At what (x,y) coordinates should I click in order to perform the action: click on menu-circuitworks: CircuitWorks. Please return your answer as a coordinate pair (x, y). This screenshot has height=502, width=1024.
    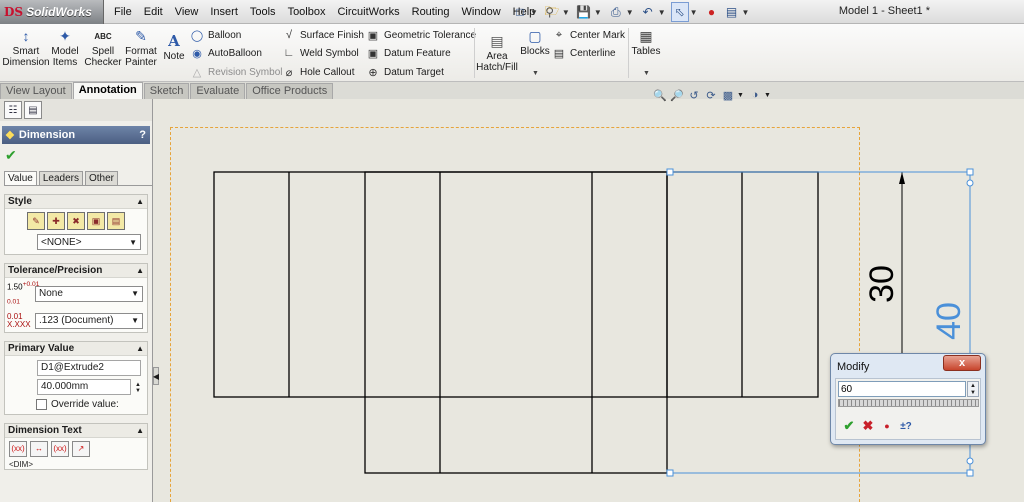
    Looking at the image, I should click on (368, 12).